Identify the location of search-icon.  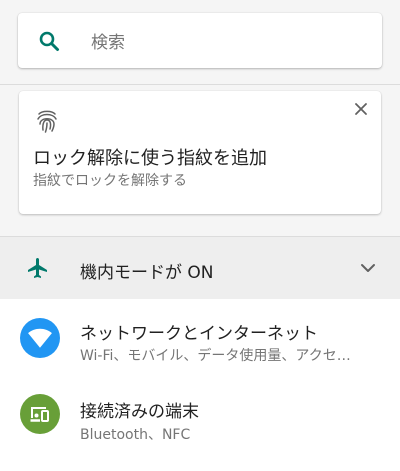
(49, 41).